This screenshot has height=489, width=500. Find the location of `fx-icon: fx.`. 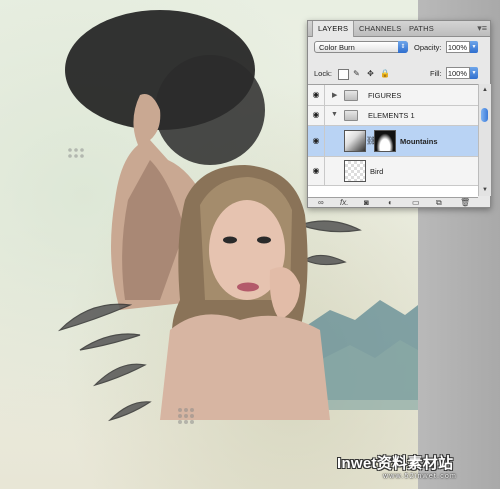

fx-icon: fx. is located at coordinates (344, 202).